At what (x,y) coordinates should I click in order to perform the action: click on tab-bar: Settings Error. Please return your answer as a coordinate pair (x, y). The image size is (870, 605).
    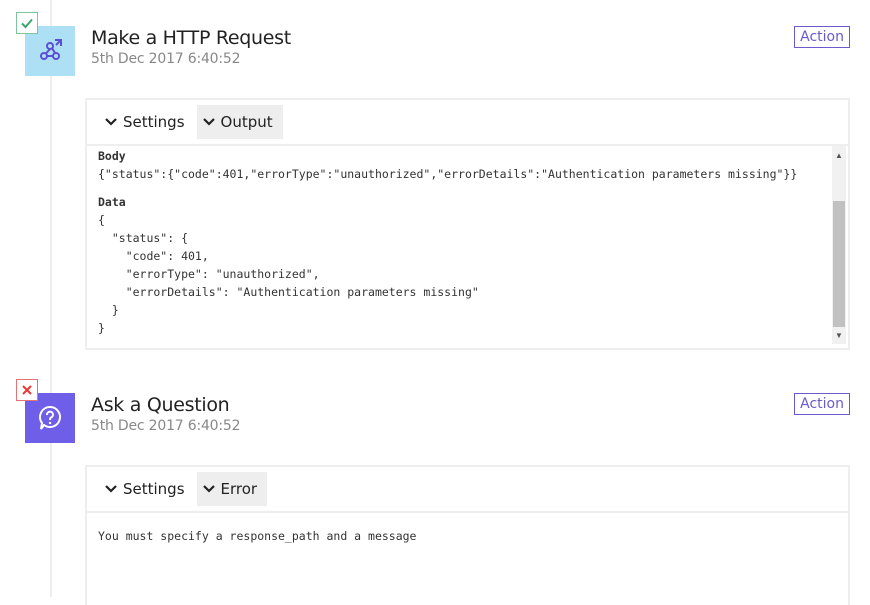
    Looking at the image, I should click on (467, 490).